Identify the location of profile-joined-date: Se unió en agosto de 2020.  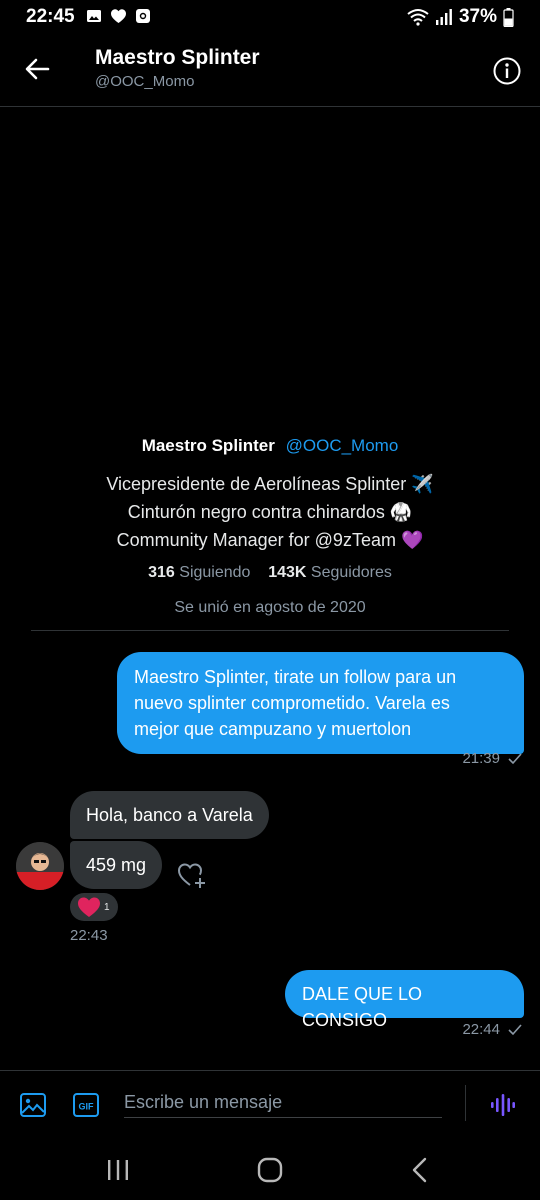
(270, 607).